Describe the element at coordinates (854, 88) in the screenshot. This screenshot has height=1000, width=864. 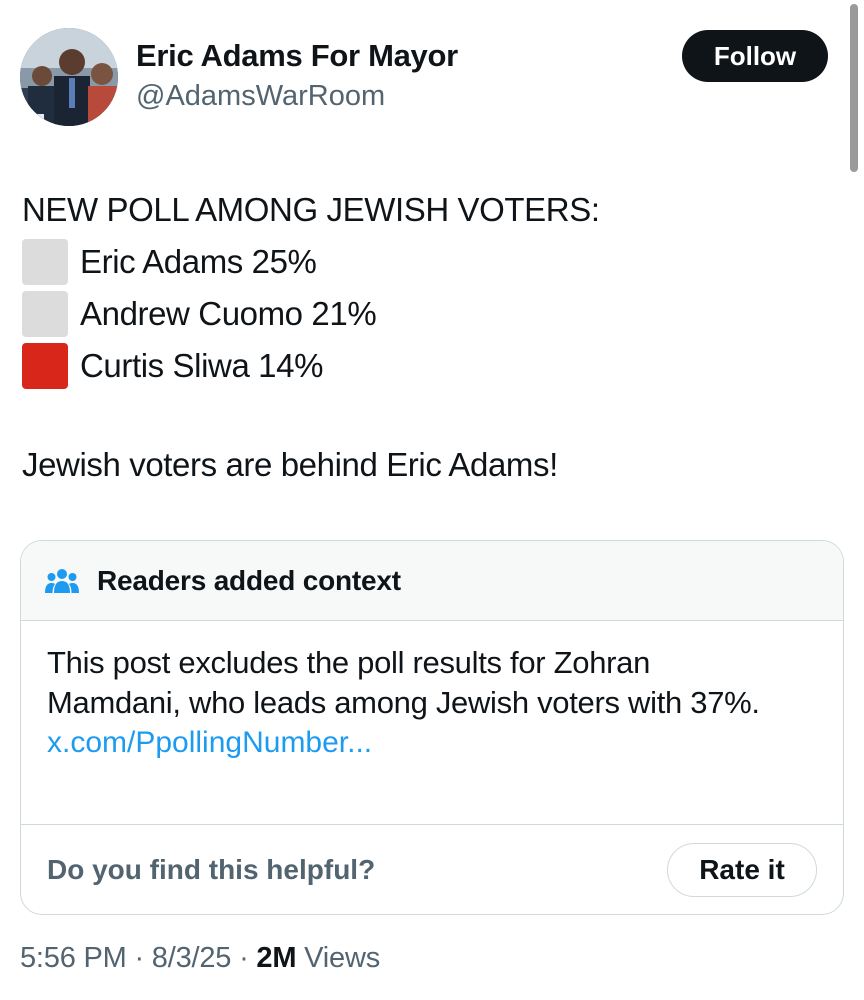
I see `scrollbar` at that location.